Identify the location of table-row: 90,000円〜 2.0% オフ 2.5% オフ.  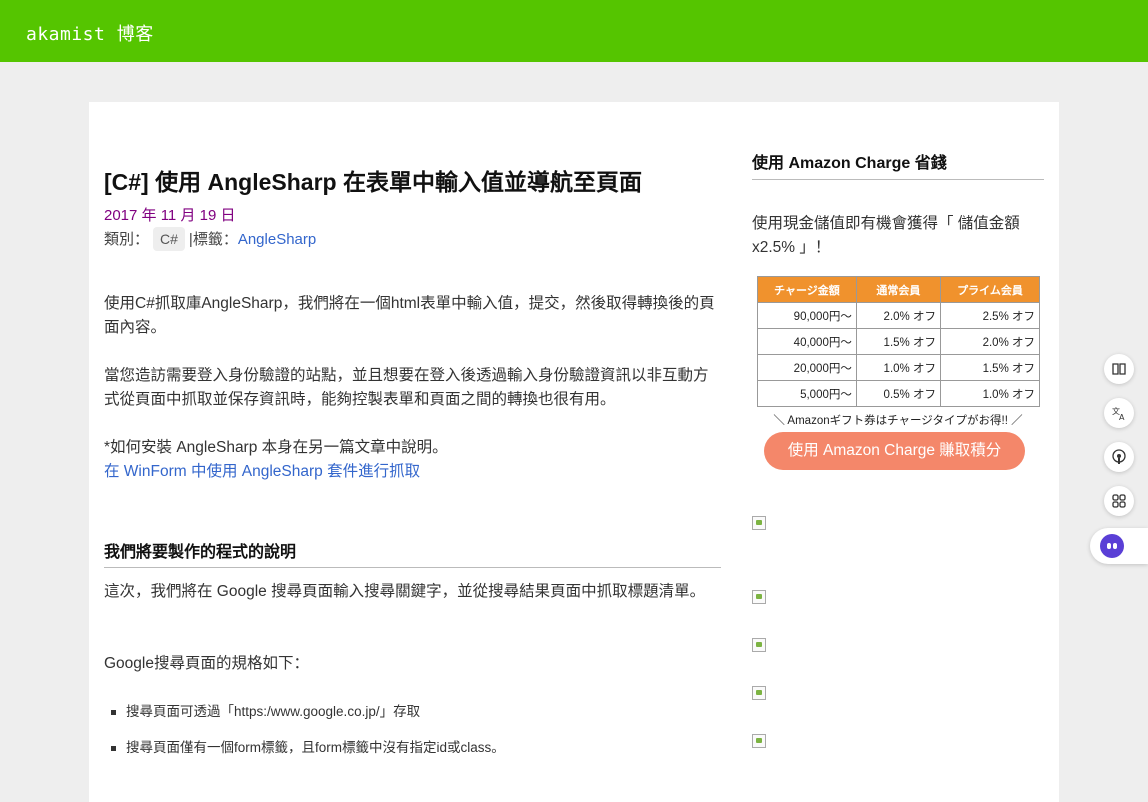
(899, 315).